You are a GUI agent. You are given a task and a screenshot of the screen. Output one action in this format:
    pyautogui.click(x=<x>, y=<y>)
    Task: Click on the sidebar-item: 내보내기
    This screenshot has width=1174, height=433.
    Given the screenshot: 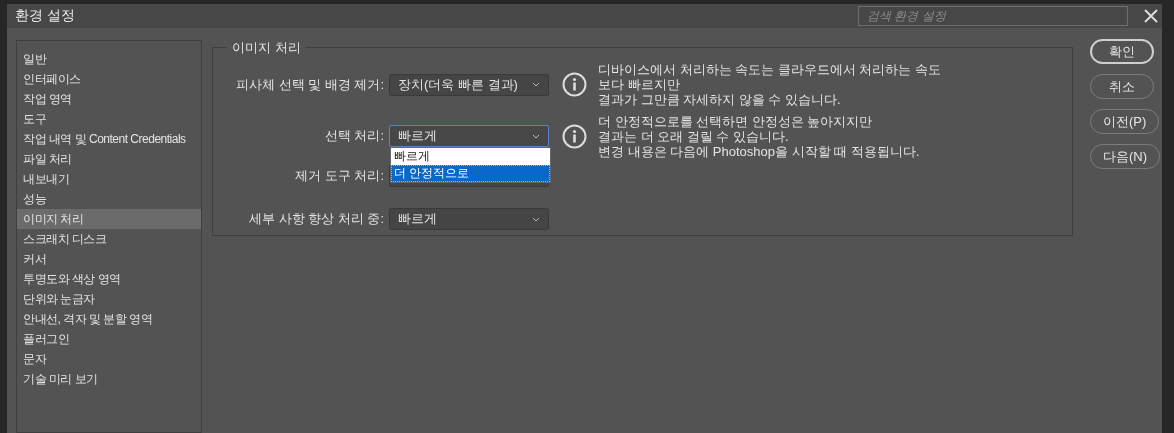 What is the action you would take?
    pyautogui.click(x=109, y=179)
    